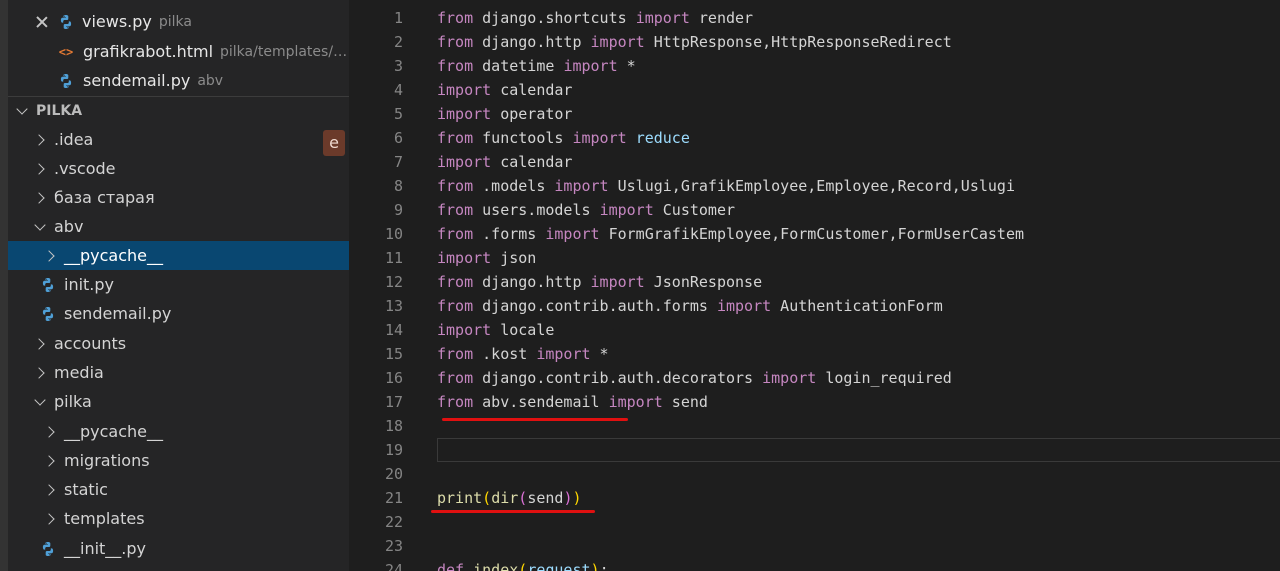  What do you see at coordinates (393, 426) in the screenshot?
I see `line-number: 18` at bounding box center [393, 426].